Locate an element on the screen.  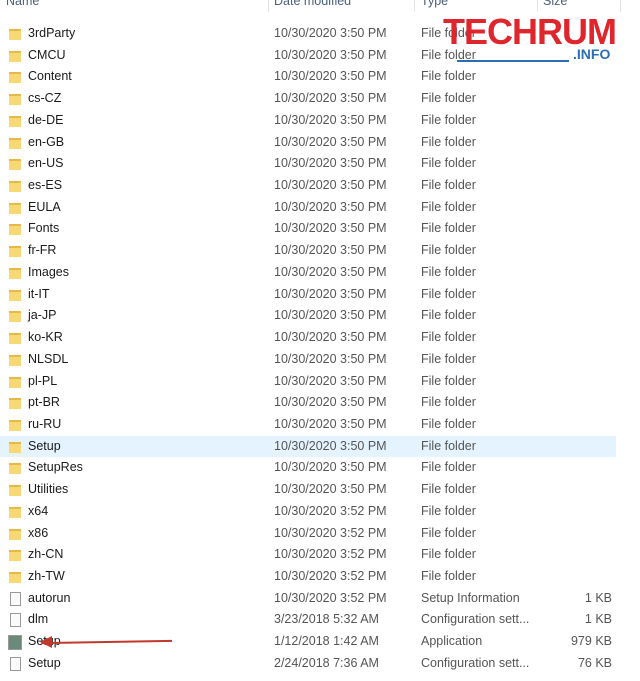
file-row: NLSDL 10/30/2020 3:50 PM File folder is located at coordinates (308, 359).